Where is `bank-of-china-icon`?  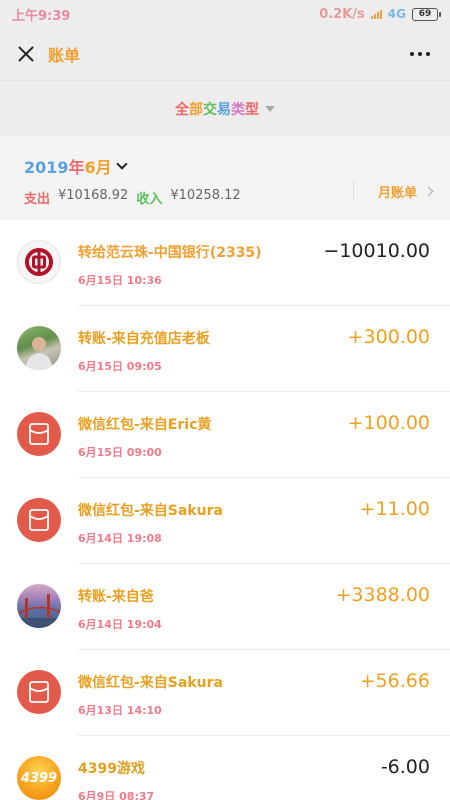 bank-of-china-icon is located at coordinates (39, 262).